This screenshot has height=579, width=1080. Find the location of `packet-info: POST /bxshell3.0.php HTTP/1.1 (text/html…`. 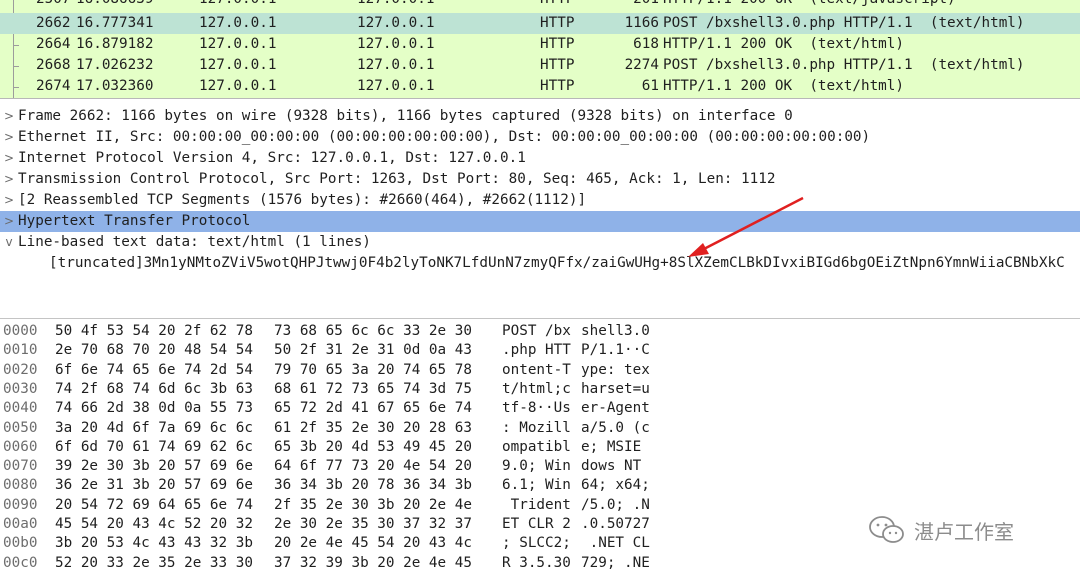

packet-info: POST /bxshell3.0.php HTTP/1.1 (text/html… is located at coordinates (844, 65).